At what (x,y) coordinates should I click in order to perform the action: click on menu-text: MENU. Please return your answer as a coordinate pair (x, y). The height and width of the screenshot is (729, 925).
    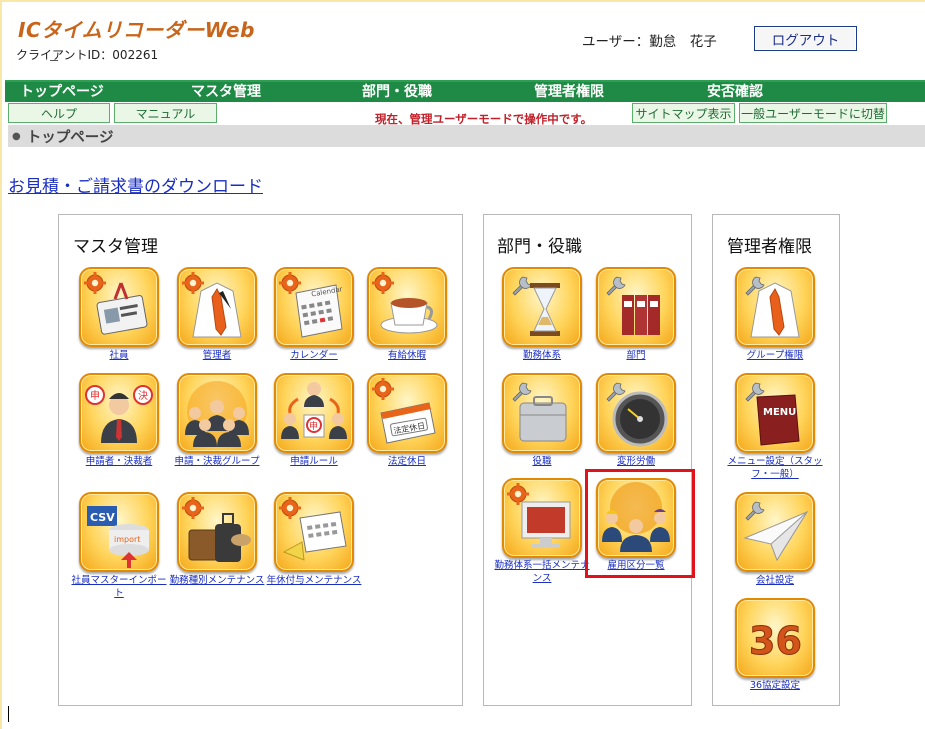
    Looking at the image, I should click on (779, 412).